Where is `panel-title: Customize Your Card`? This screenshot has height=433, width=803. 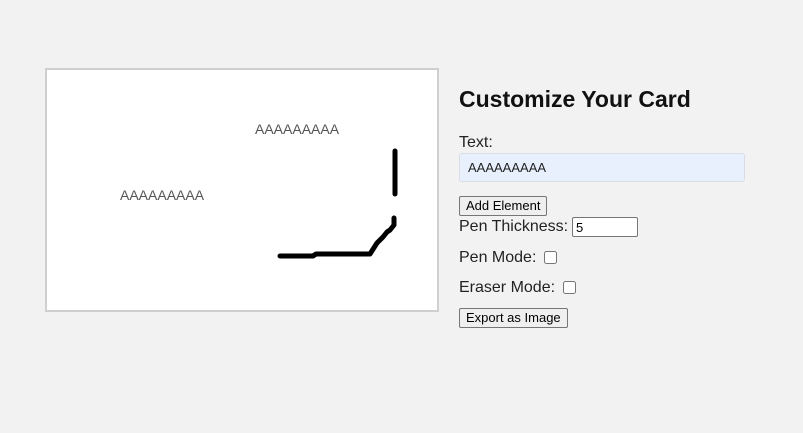 panel-title: Customize Your Card is located at coordinates (575, 99).